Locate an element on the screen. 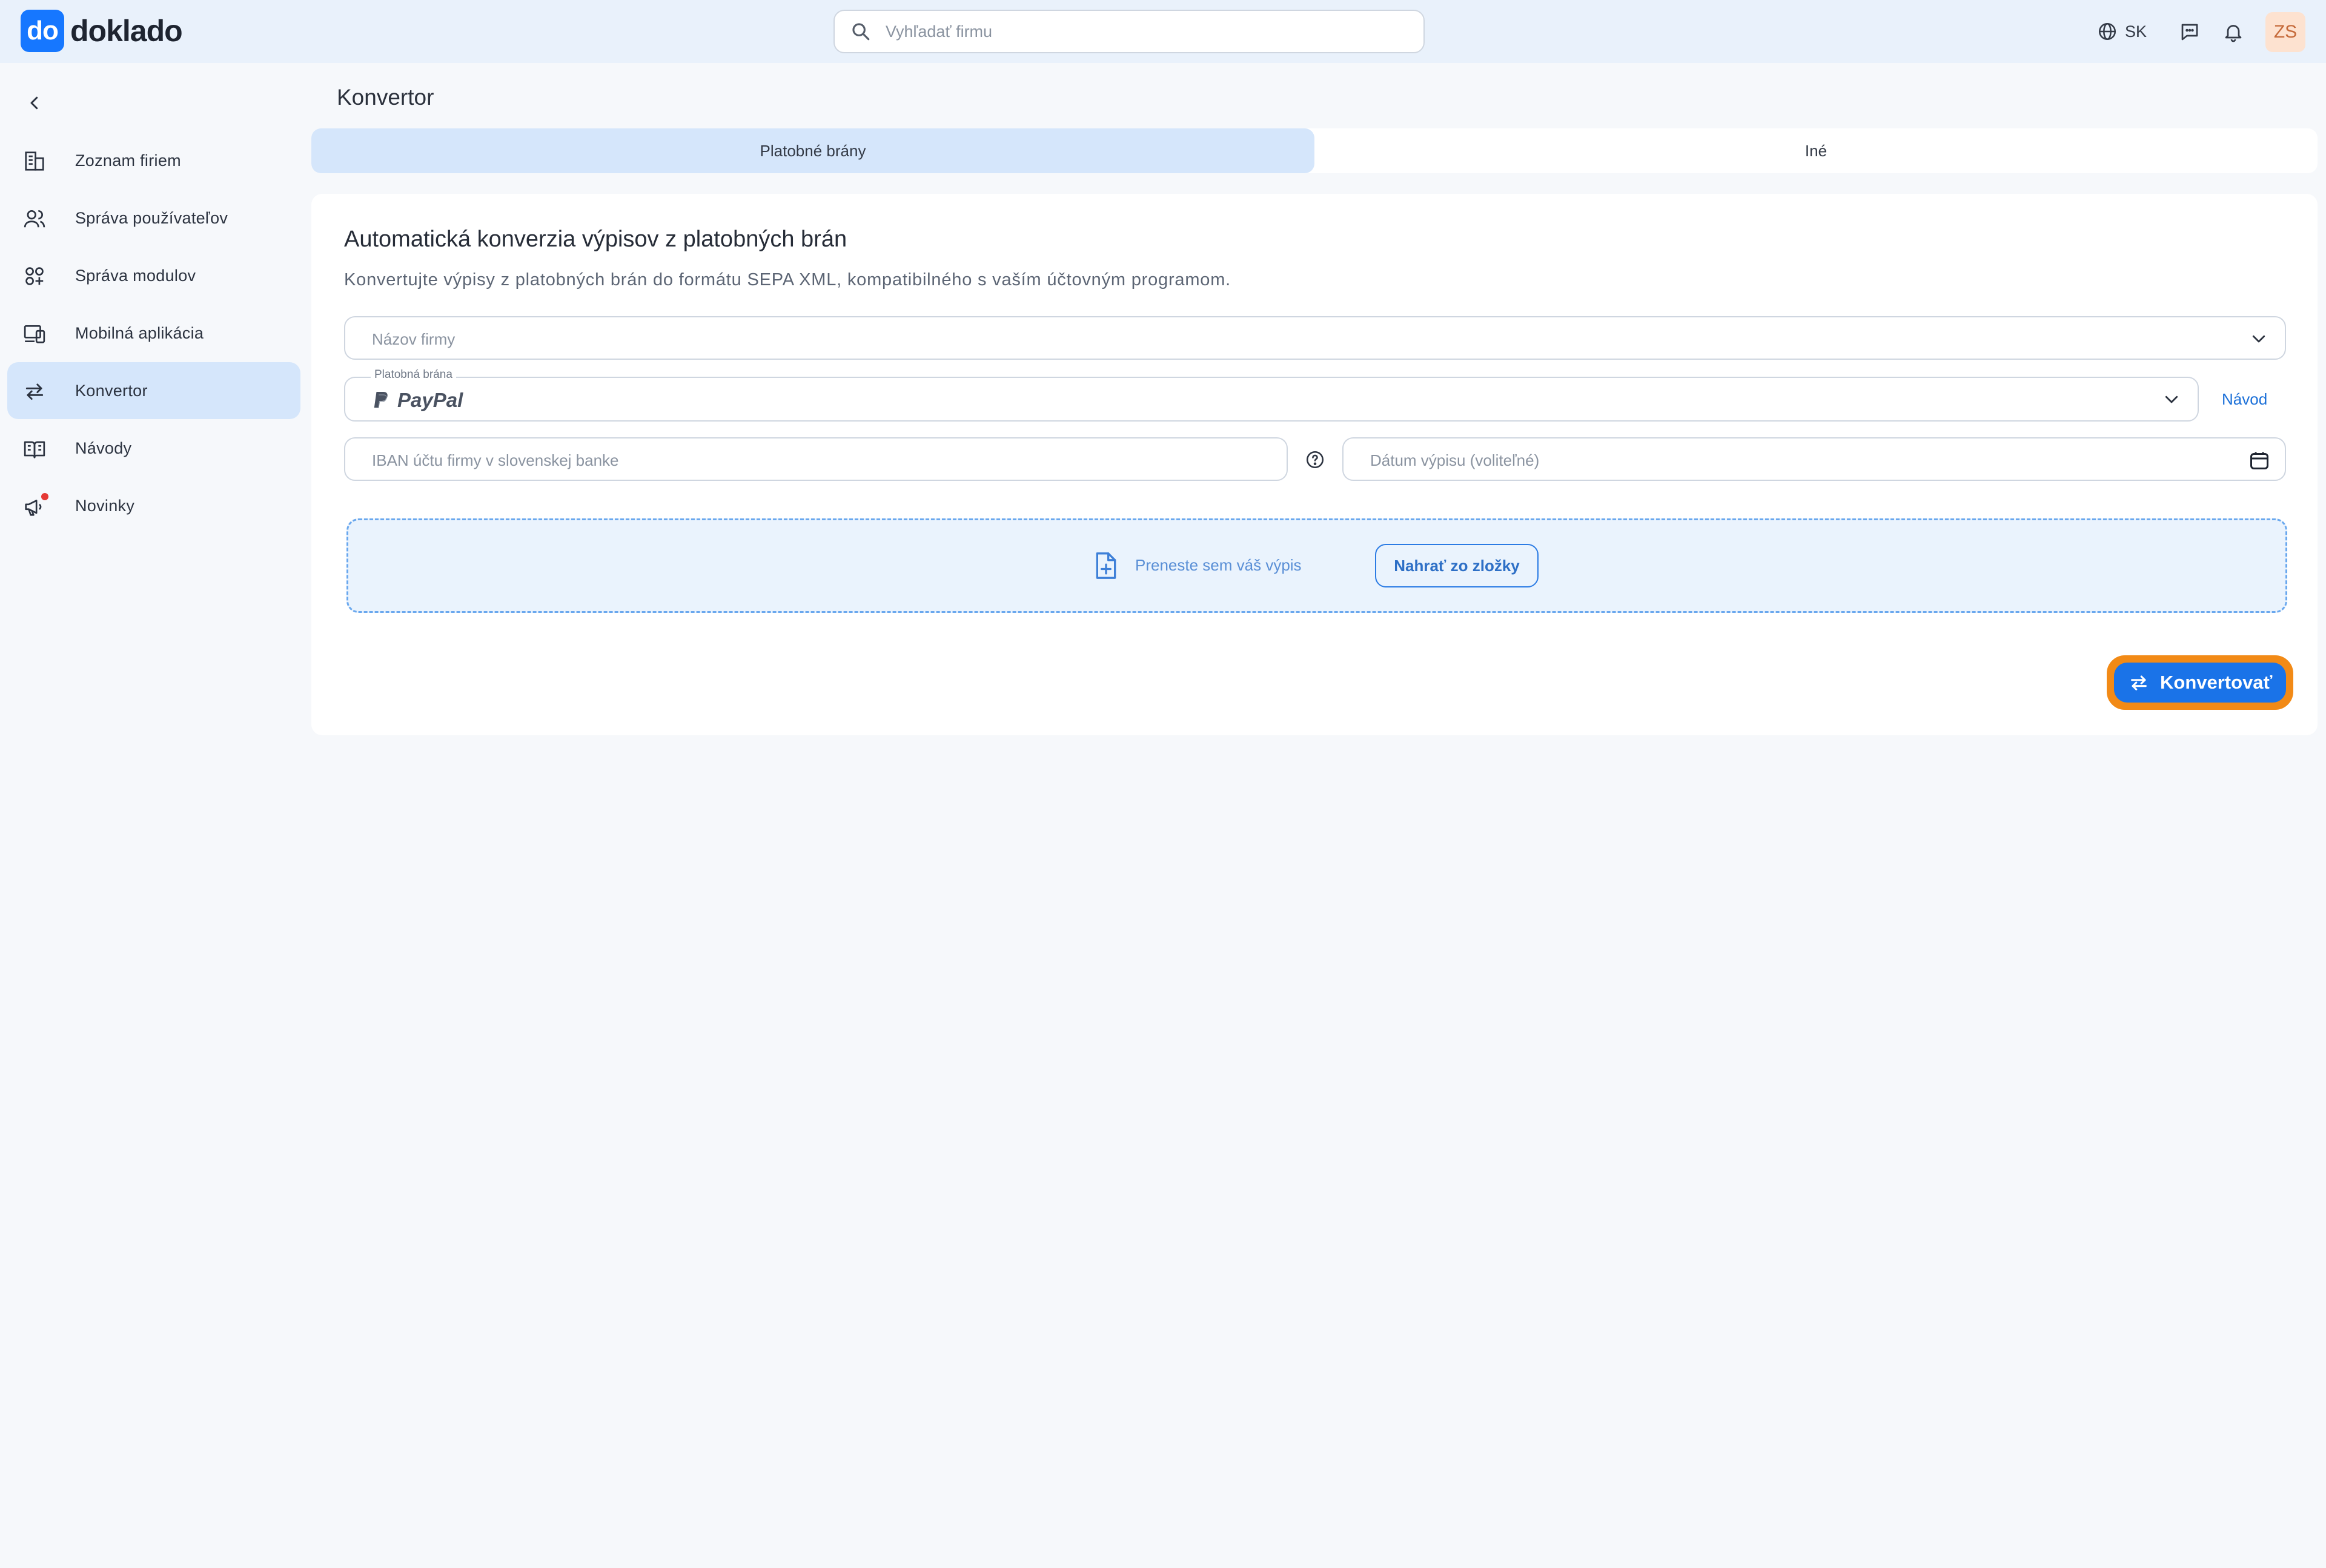 The image size is (2326, 1568). dropzone-text: Preneste sem váš výpis is located at coordinates (1218, 565).